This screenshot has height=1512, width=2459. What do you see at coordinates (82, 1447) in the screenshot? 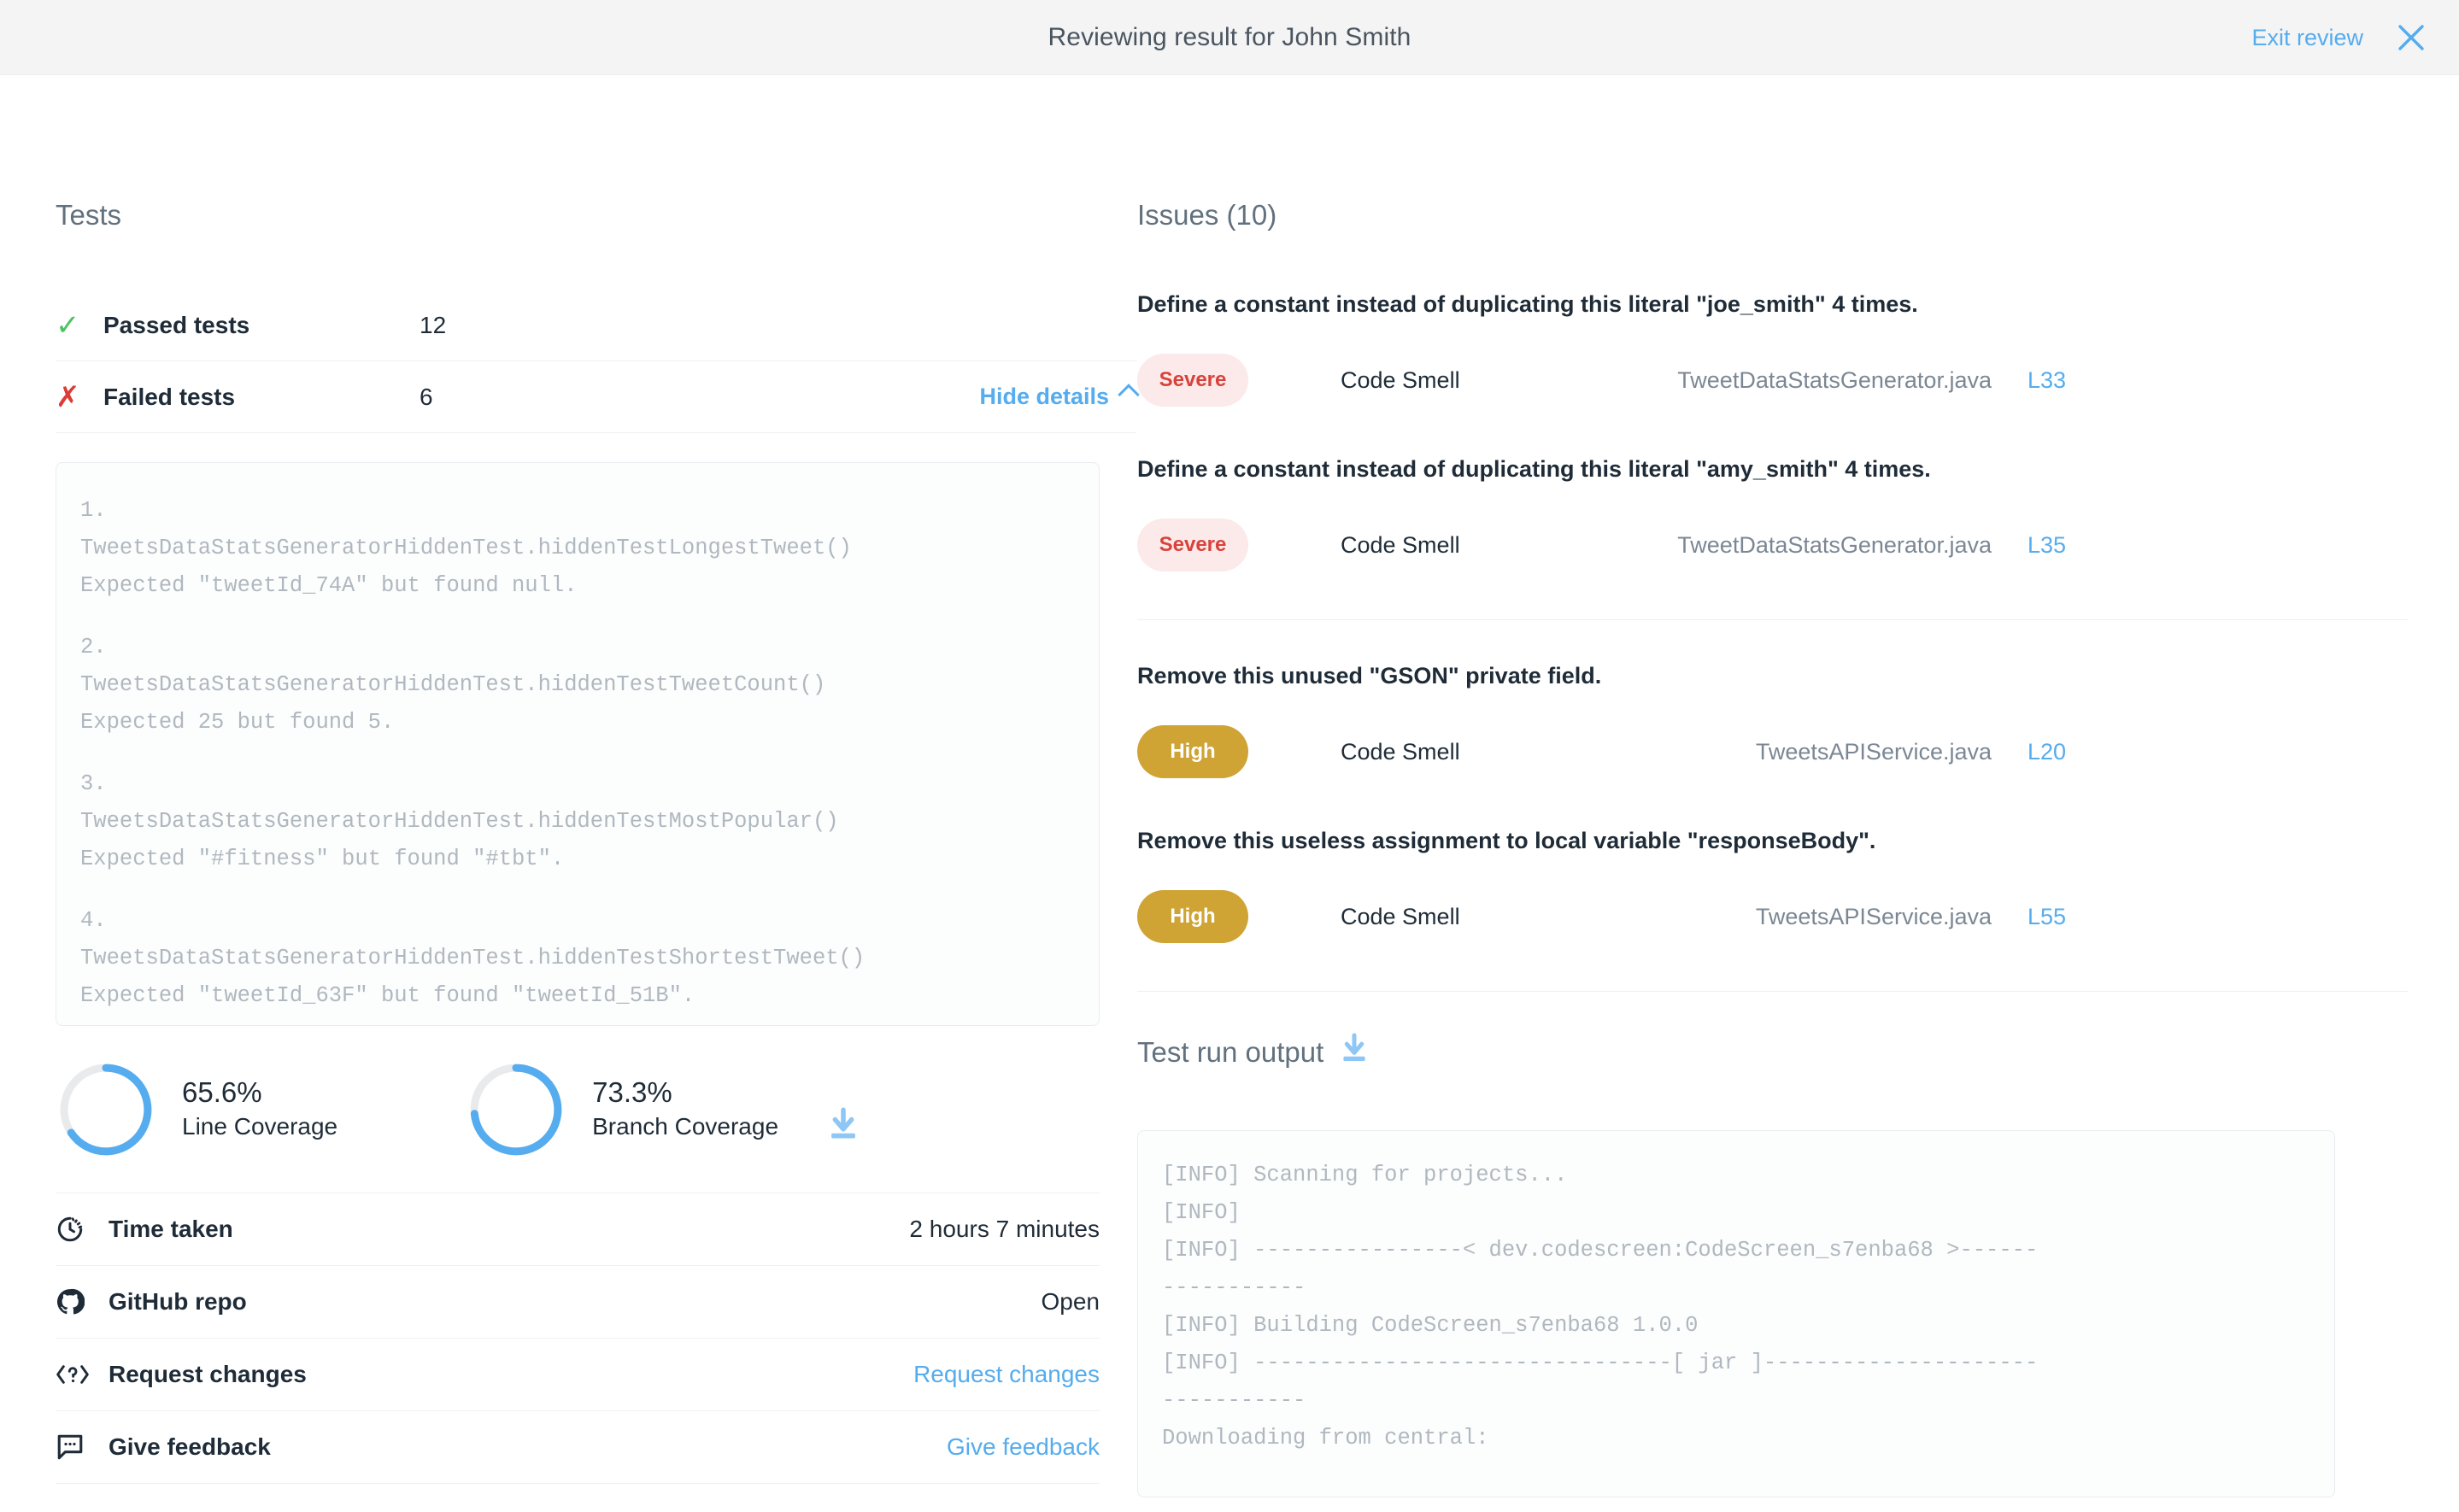
I see `comment-icon` at bounding box center [82, 1447].